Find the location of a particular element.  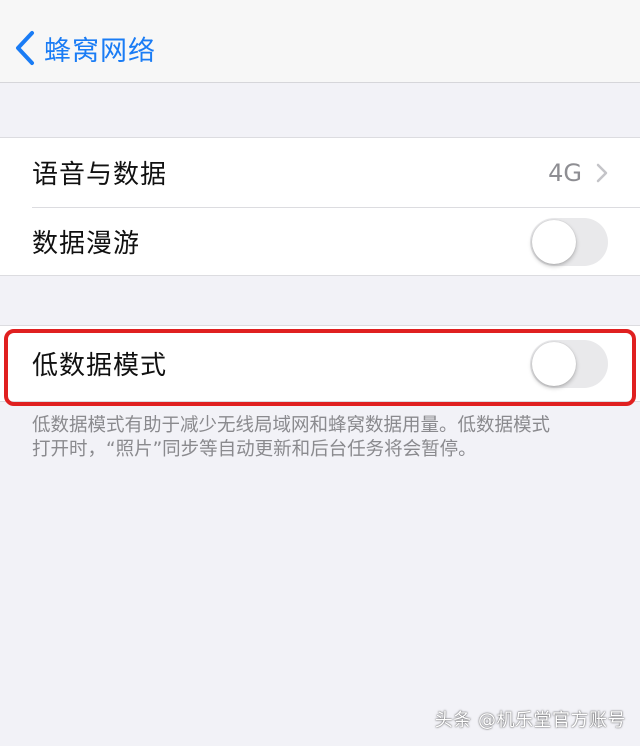

data-roaming-label: 数据漫游 is located at coordinates (86, 244).